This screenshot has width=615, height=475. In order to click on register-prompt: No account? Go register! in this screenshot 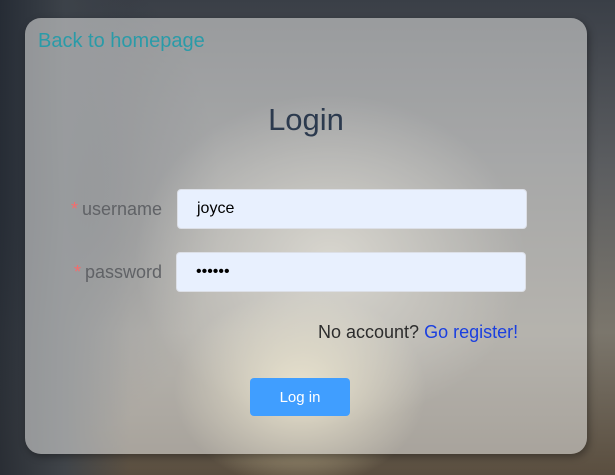, I will do `click(418, 332)`.